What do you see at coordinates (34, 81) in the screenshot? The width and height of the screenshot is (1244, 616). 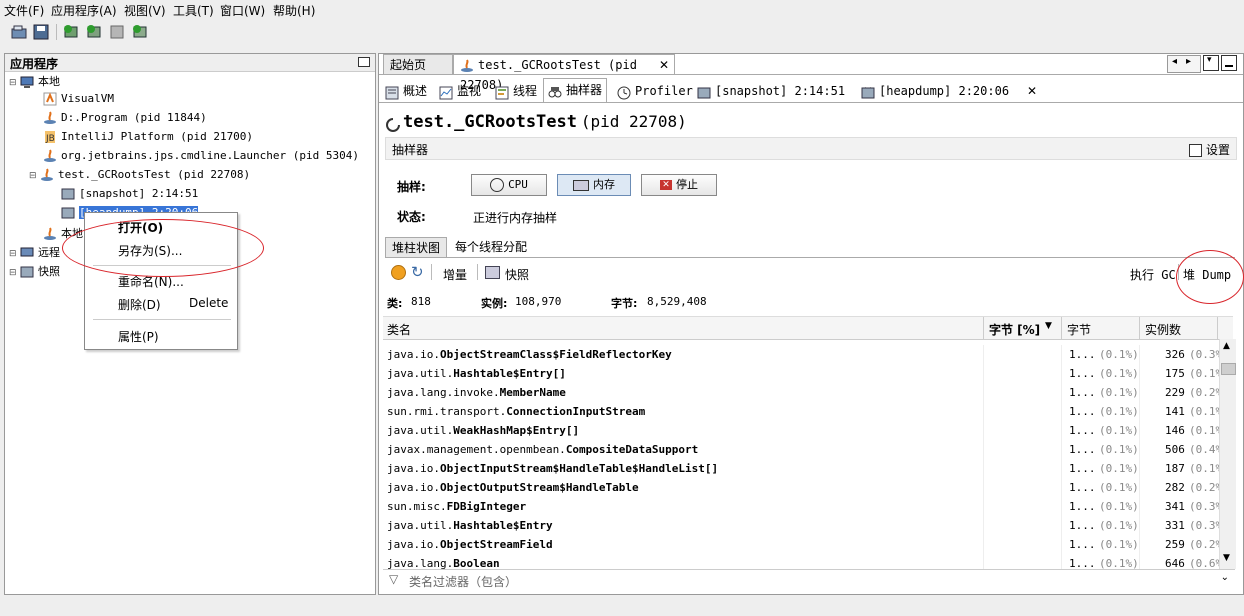 I see `tree-node-local: ⊟ 本地` at bounding box center [34, 81].